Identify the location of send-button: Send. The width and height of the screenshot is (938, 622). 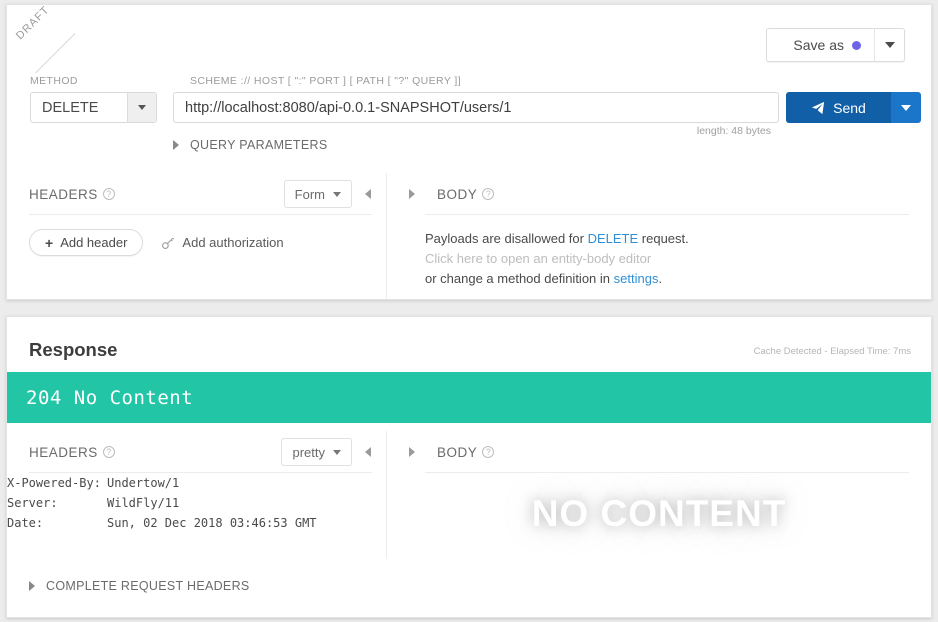
(838, 107).